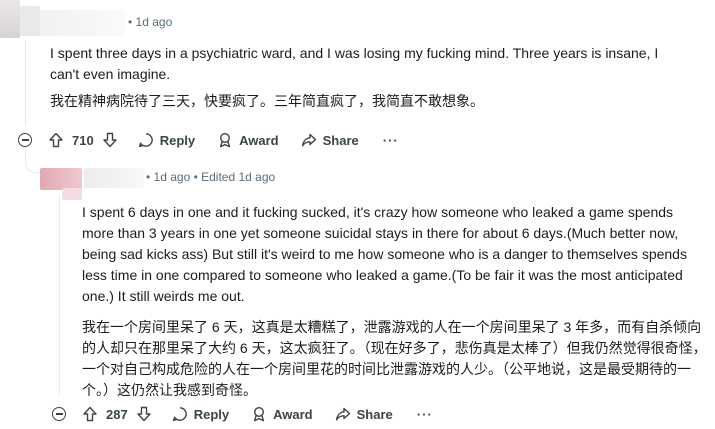  What do you see at coordinates (267, 101) in the screenshot?
I see `comment-text-zh: 我在精神病院待了三天，快要疯了。三年简直疯了，我简直不敢想象。` at bounding box center [267, 101].